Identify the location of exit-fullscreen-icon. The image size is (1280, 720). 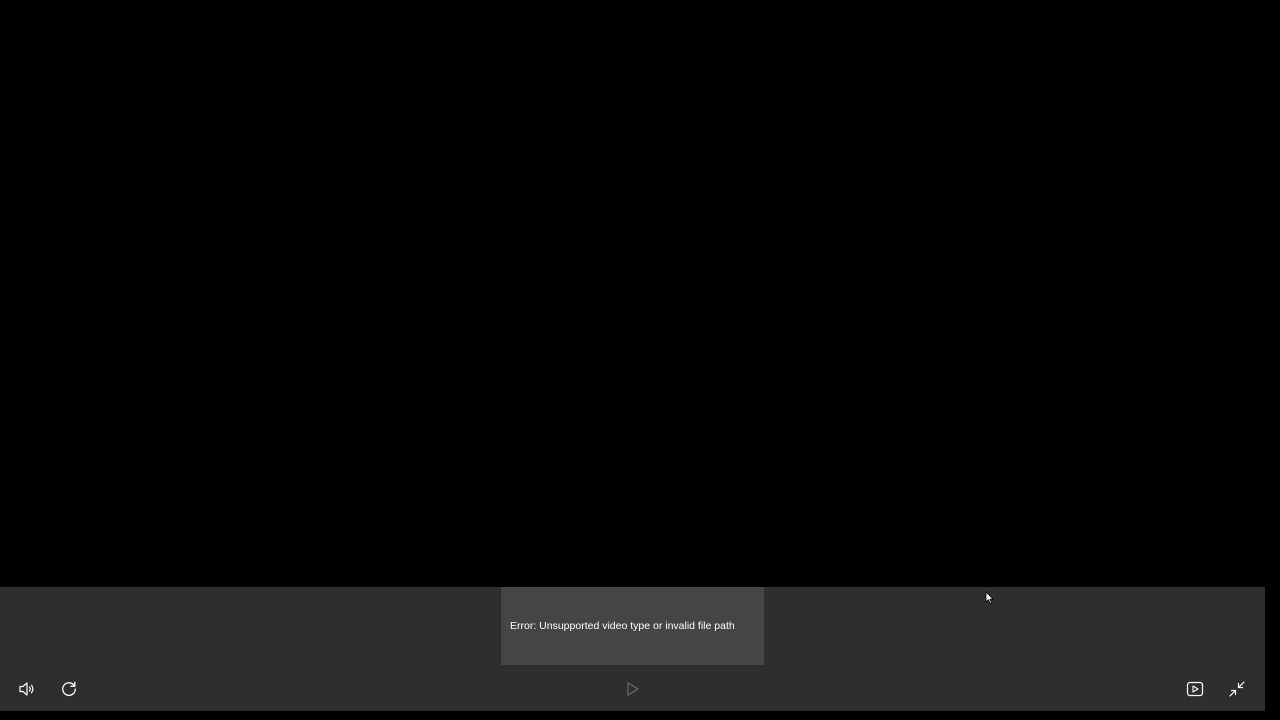
(1237, 689).